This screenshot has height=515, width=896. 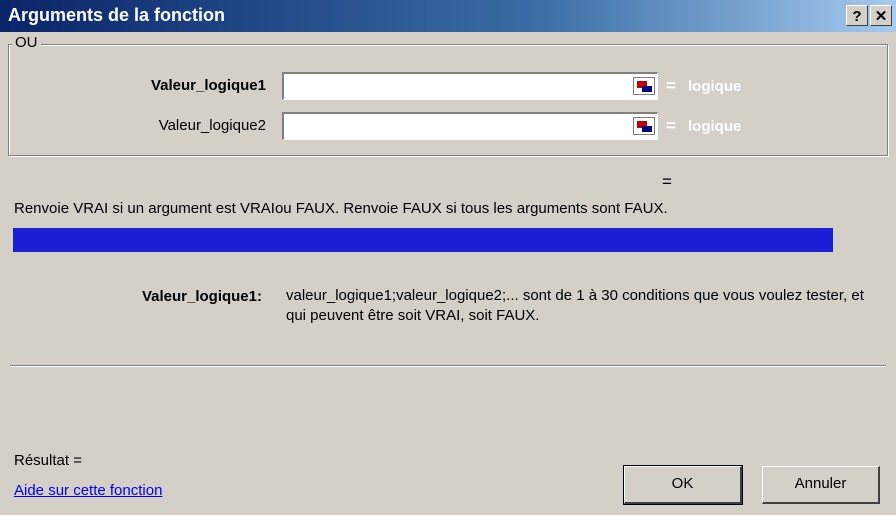 What do you see at coordinates (683, 485) in the screenshot?
I see `ok-button: OK` at bounding box center [683, 485].